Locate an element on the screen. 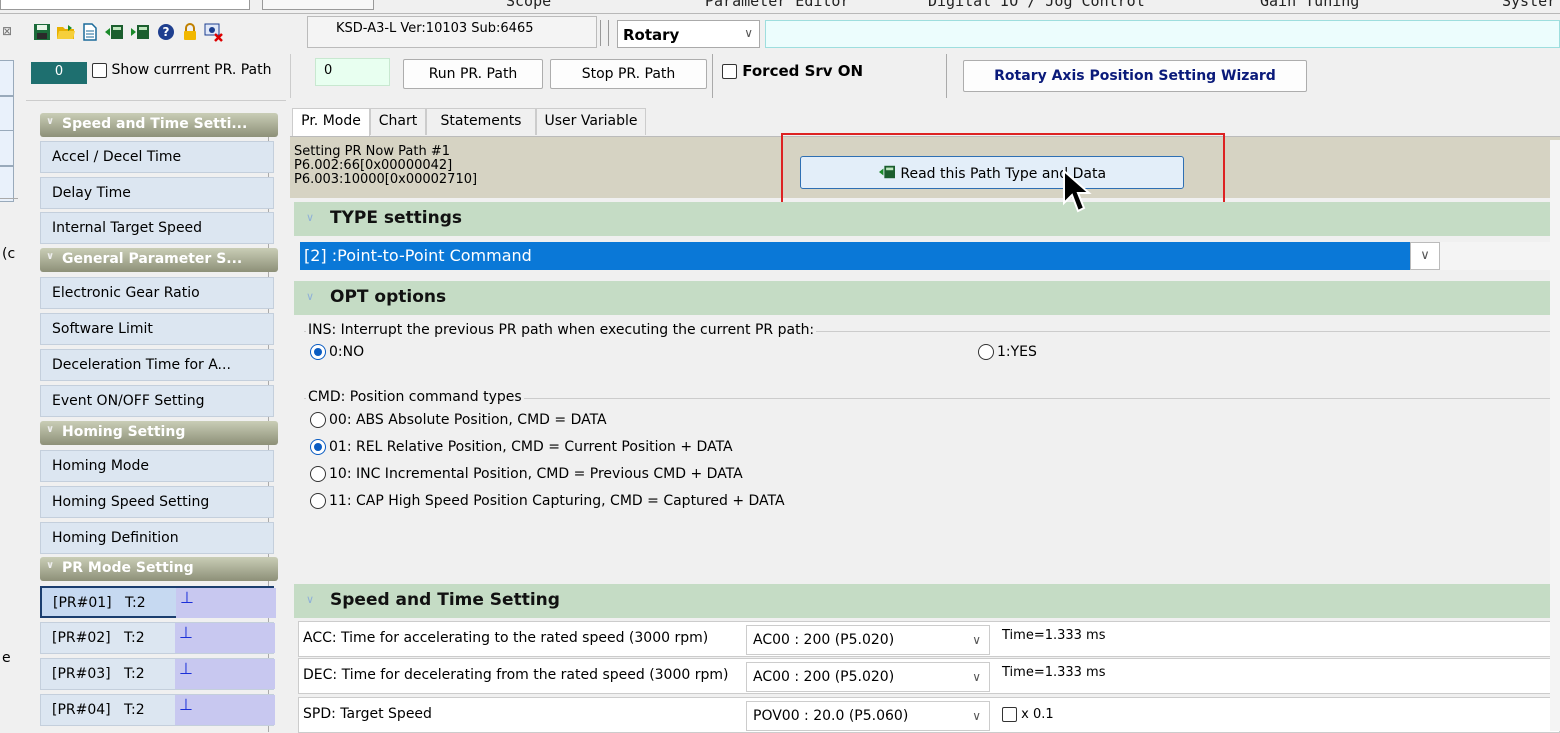  toolbar-separator is located at coordinates (600, 33).